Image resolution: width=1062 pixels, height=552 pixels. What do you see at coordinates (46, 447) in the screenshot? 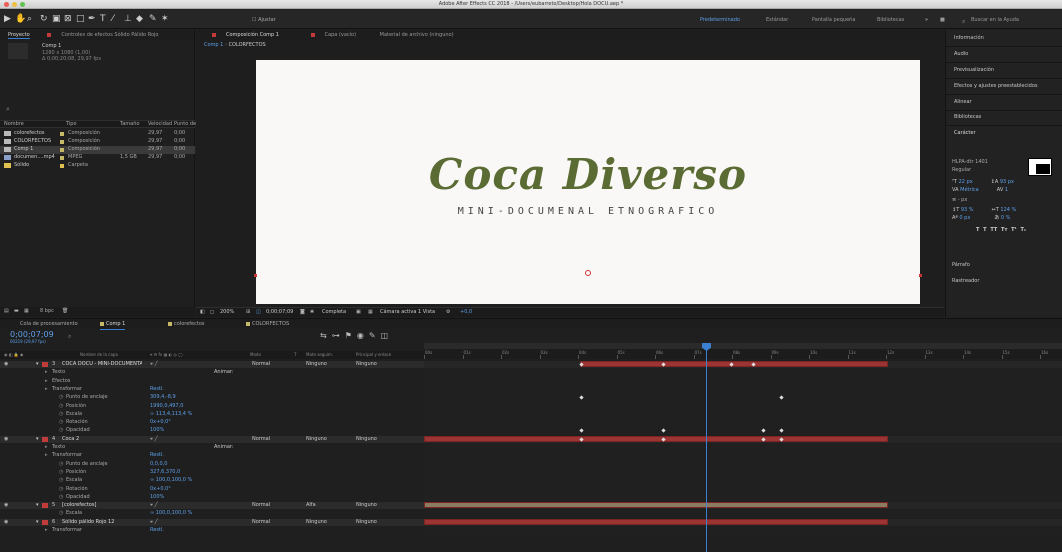
I see `expand-arrow-icon: ▸` at bounding box center [46, 447].